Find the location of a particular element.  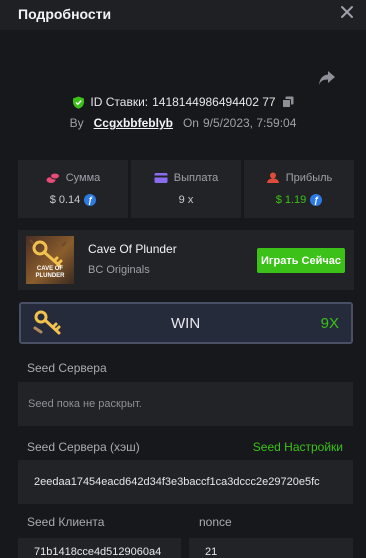

server-hash-label: Seed Сервера (хэш) is located at coordinates (83, 447).